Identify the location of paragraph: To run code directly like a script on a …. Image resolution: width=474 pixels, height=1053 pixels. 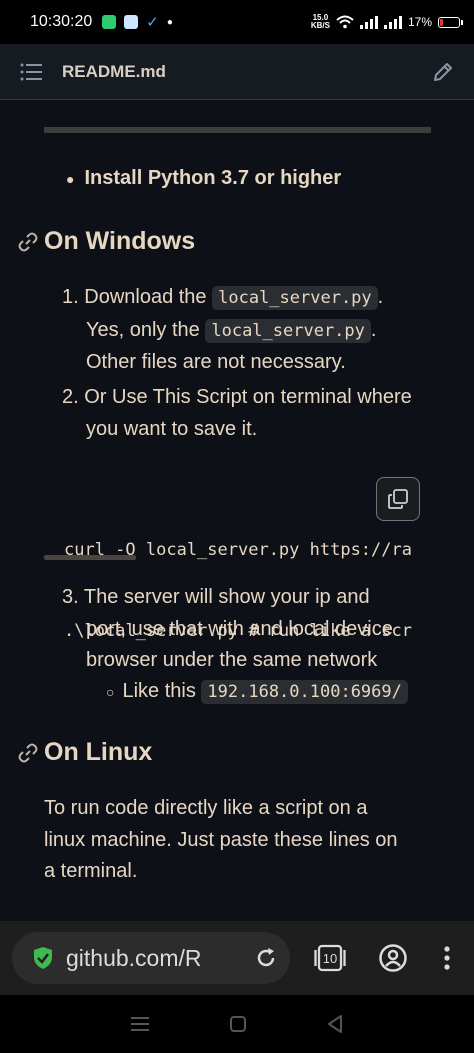
(221, 839).